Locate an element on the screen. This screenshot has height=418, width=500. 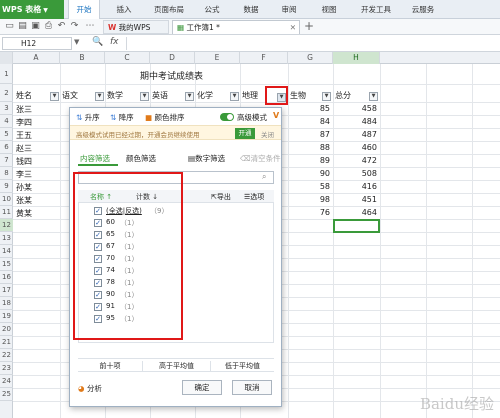
row-header: 10 is located at coordinates (6, 199).